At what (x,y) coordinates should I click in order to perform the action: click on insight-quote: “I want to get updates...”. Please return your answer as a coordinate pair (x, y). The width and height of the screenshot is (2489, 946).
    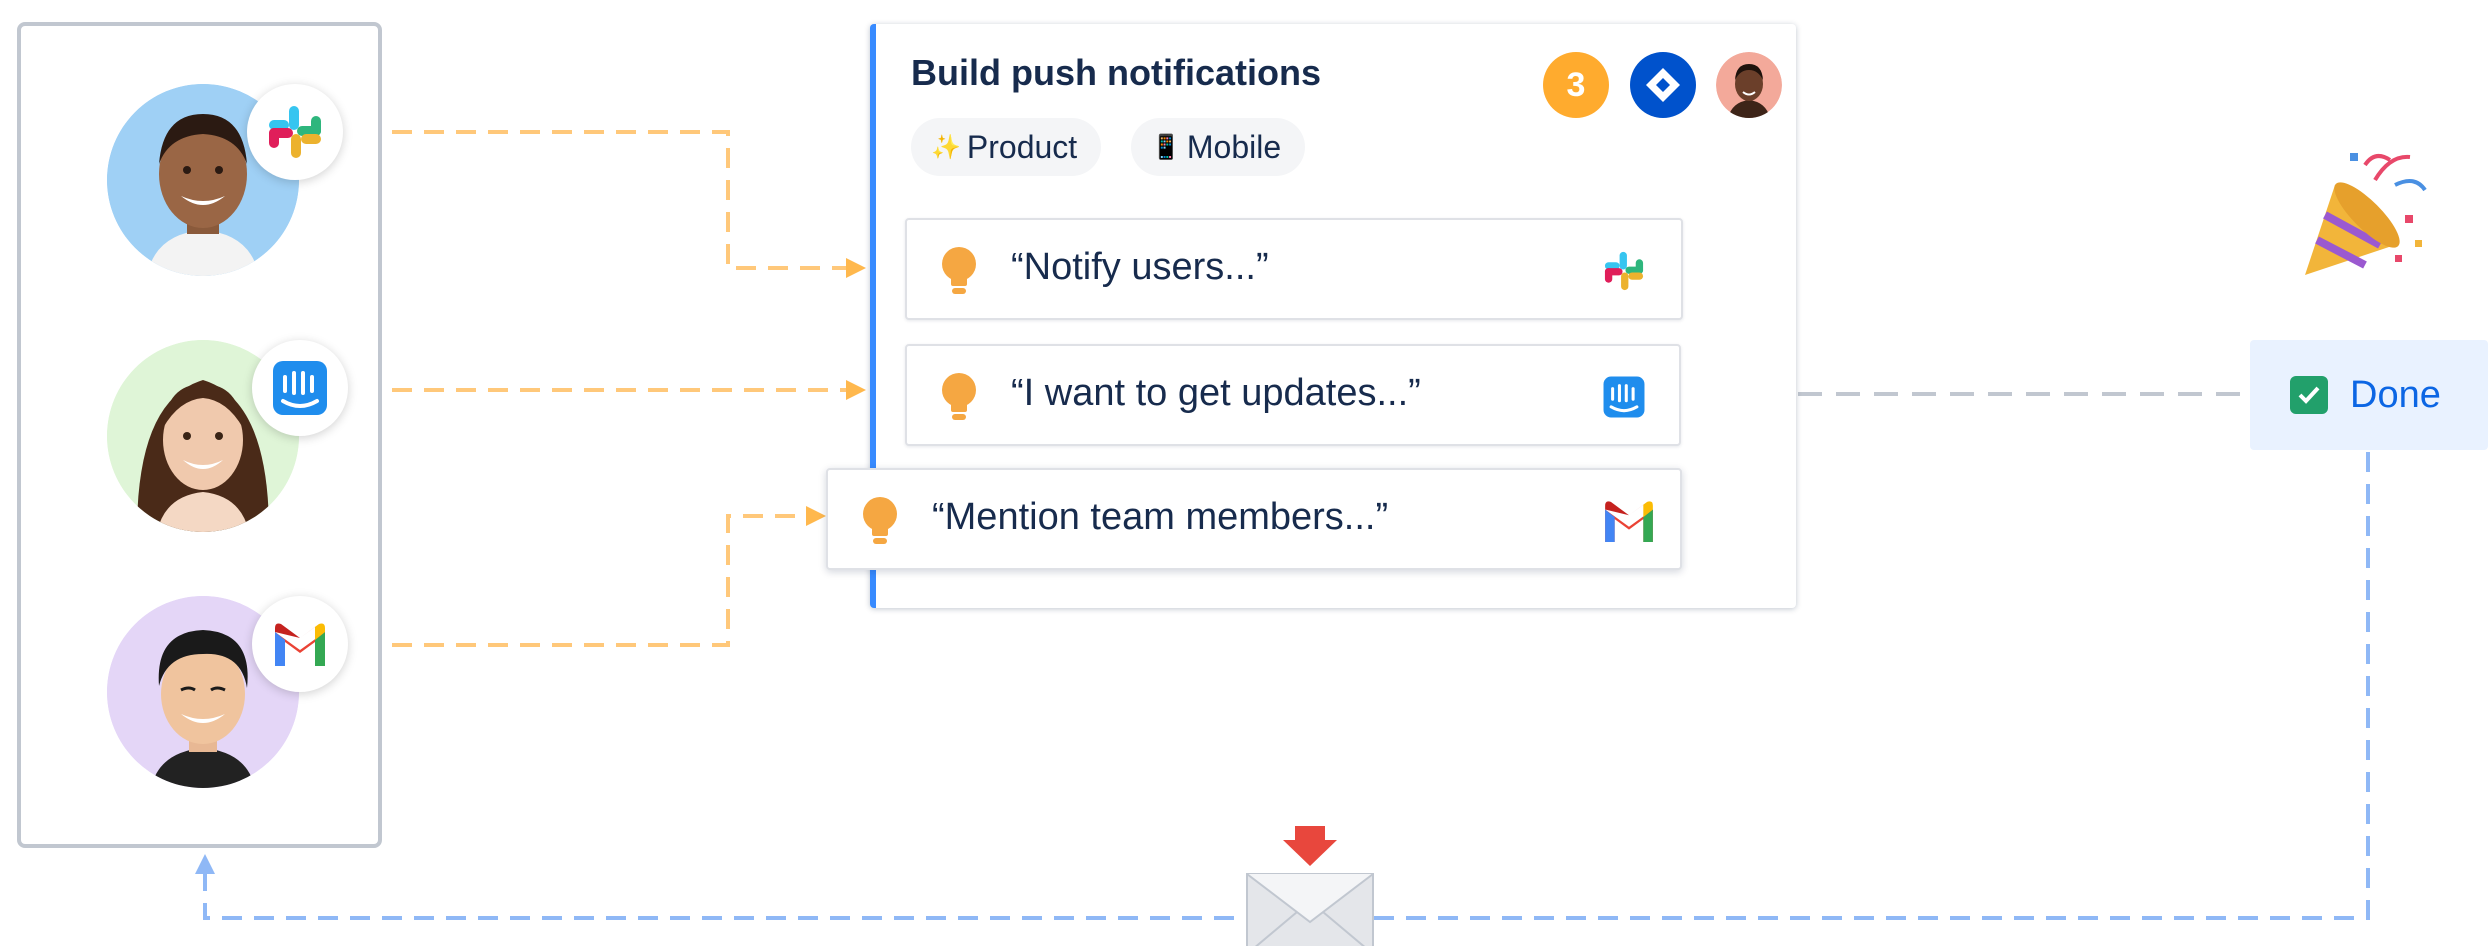
    Looking at the image, I should click on (1216, 393).